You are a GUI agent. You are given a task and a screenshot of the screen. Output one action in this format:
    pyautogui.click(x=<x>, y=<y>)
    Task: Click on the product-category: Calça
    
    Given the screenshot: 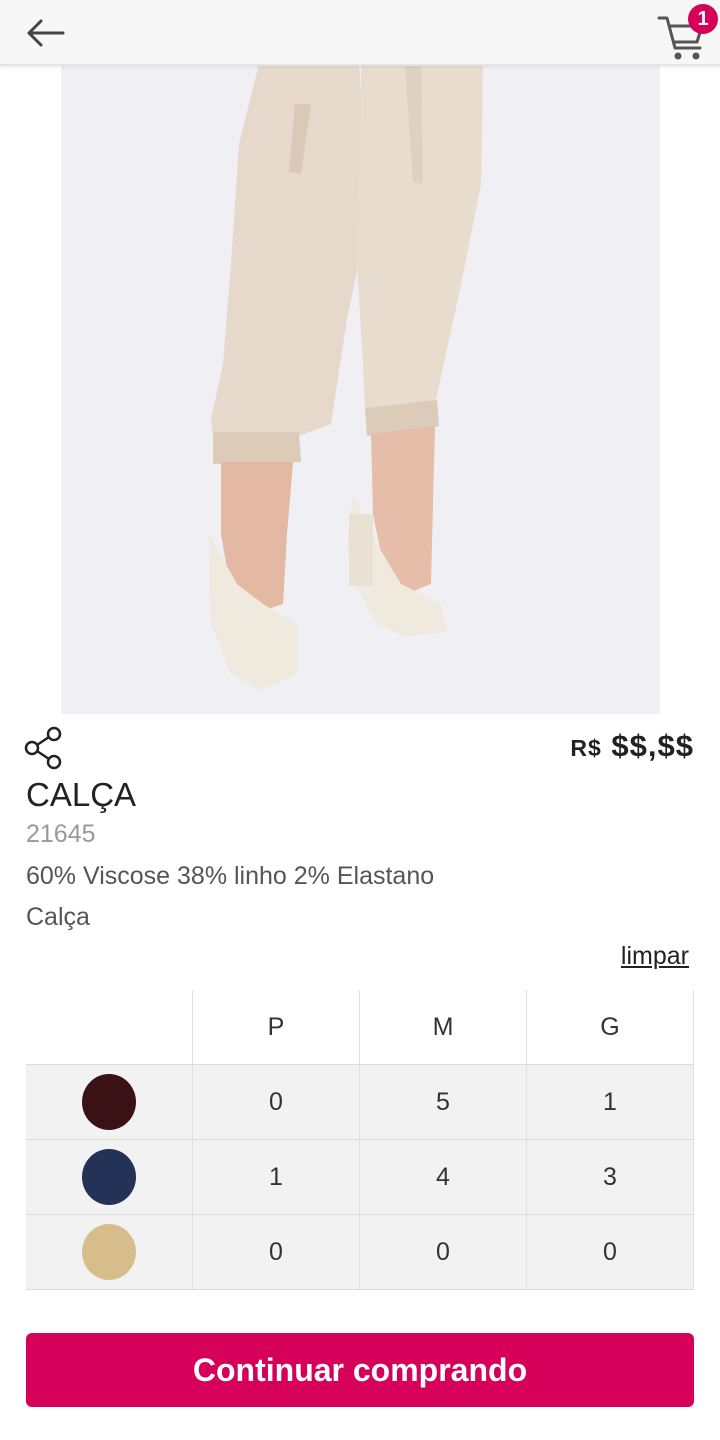 What is the action you would take?
    pyautogui.click(x=58, y=917)
    